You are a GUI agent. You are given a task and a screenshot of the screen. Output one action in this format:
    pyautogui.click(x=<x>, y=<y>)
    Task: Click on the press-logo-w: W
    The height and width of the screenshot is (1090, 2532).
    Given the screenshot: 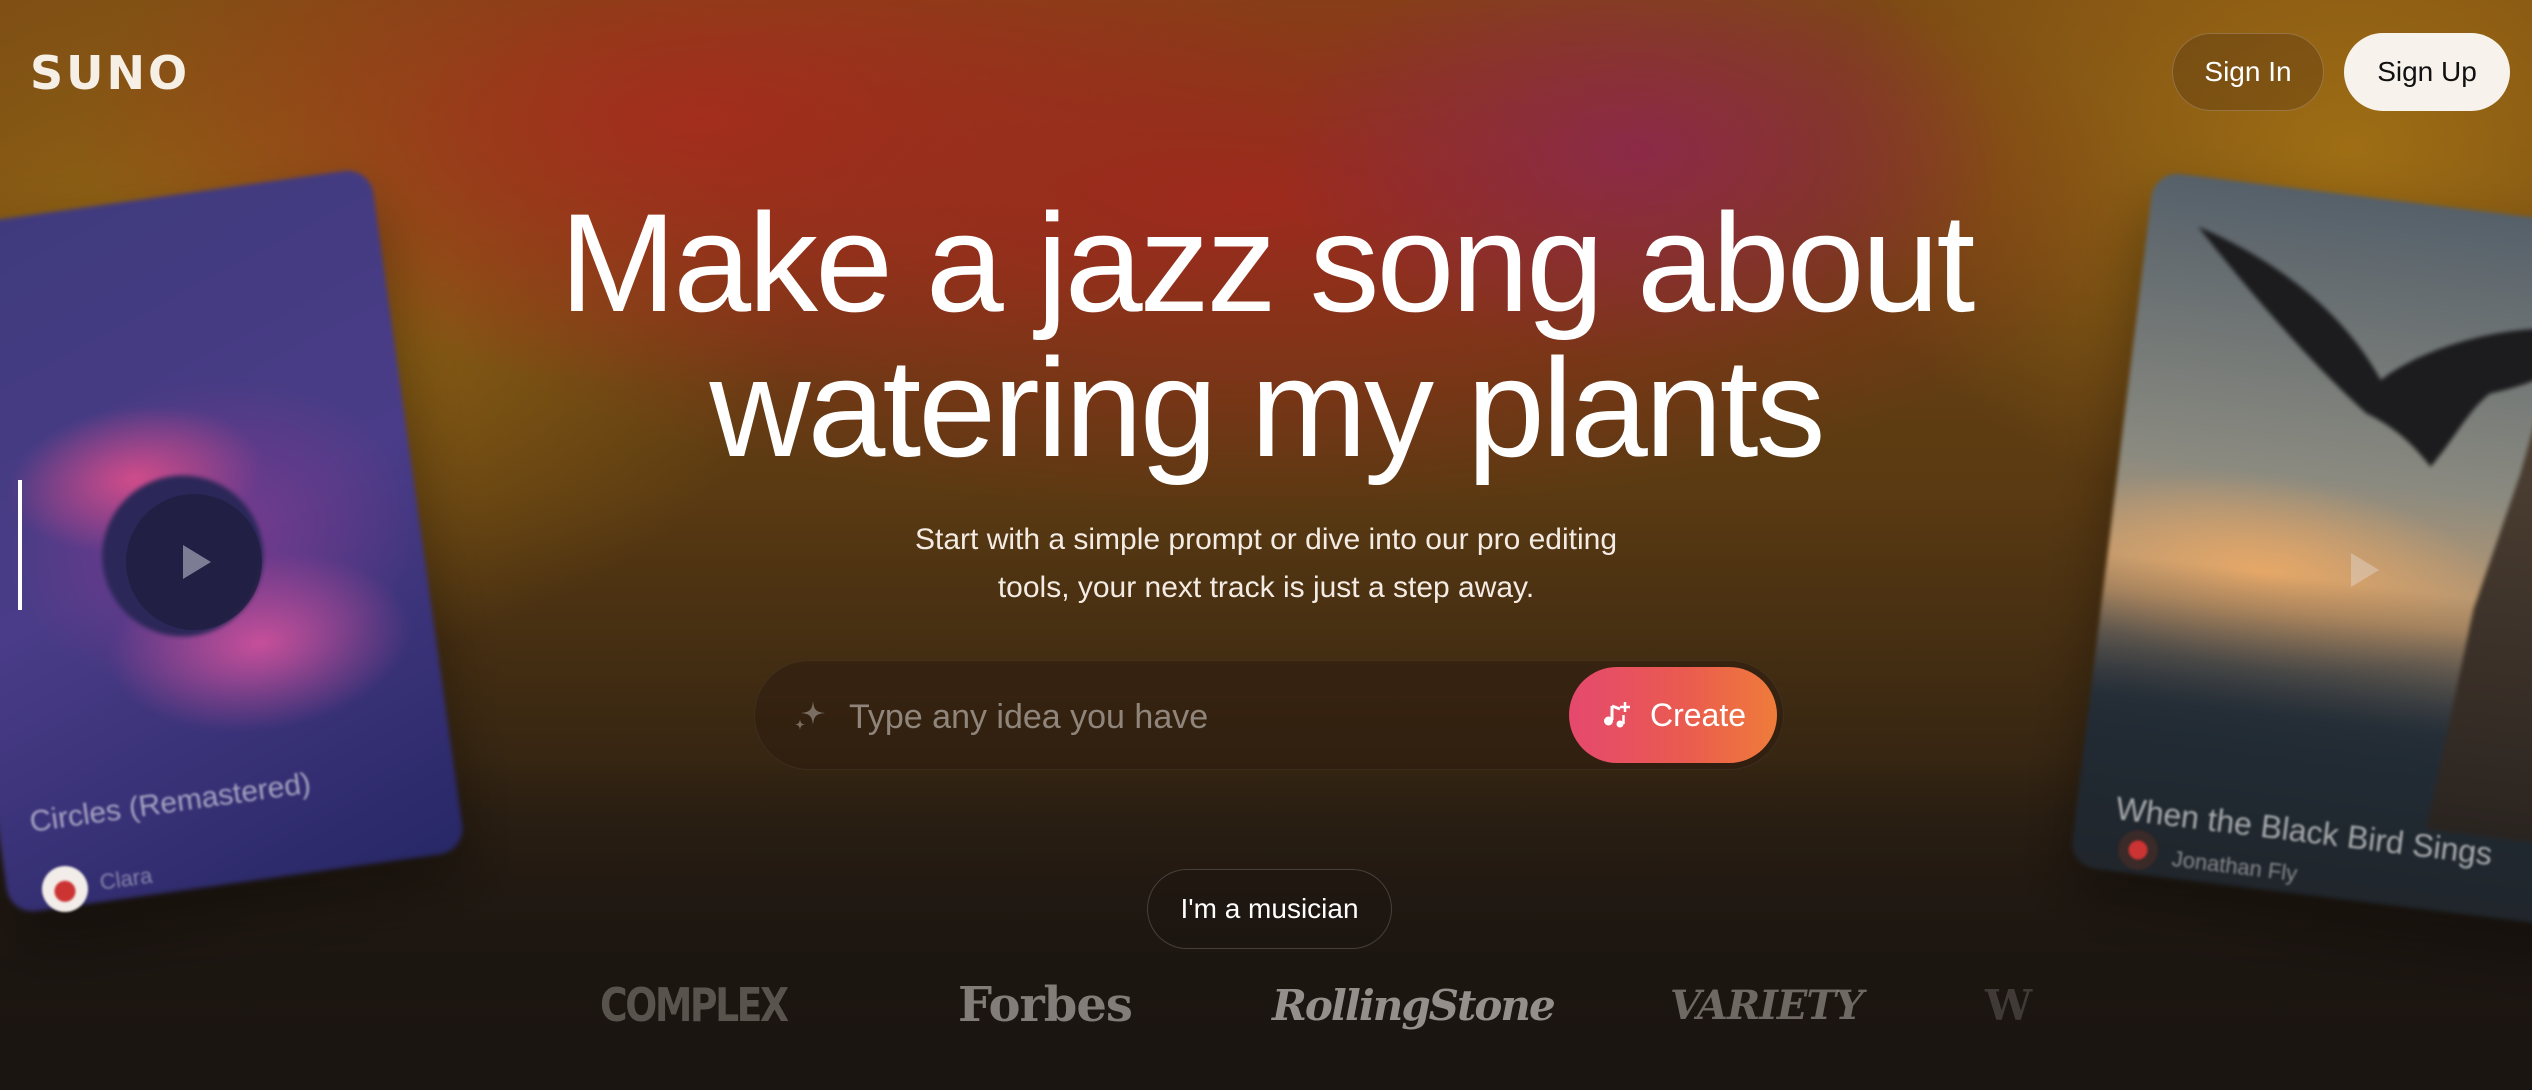 What is the action you would take?
    pyautogui.click(x=2009, y=1005)
    